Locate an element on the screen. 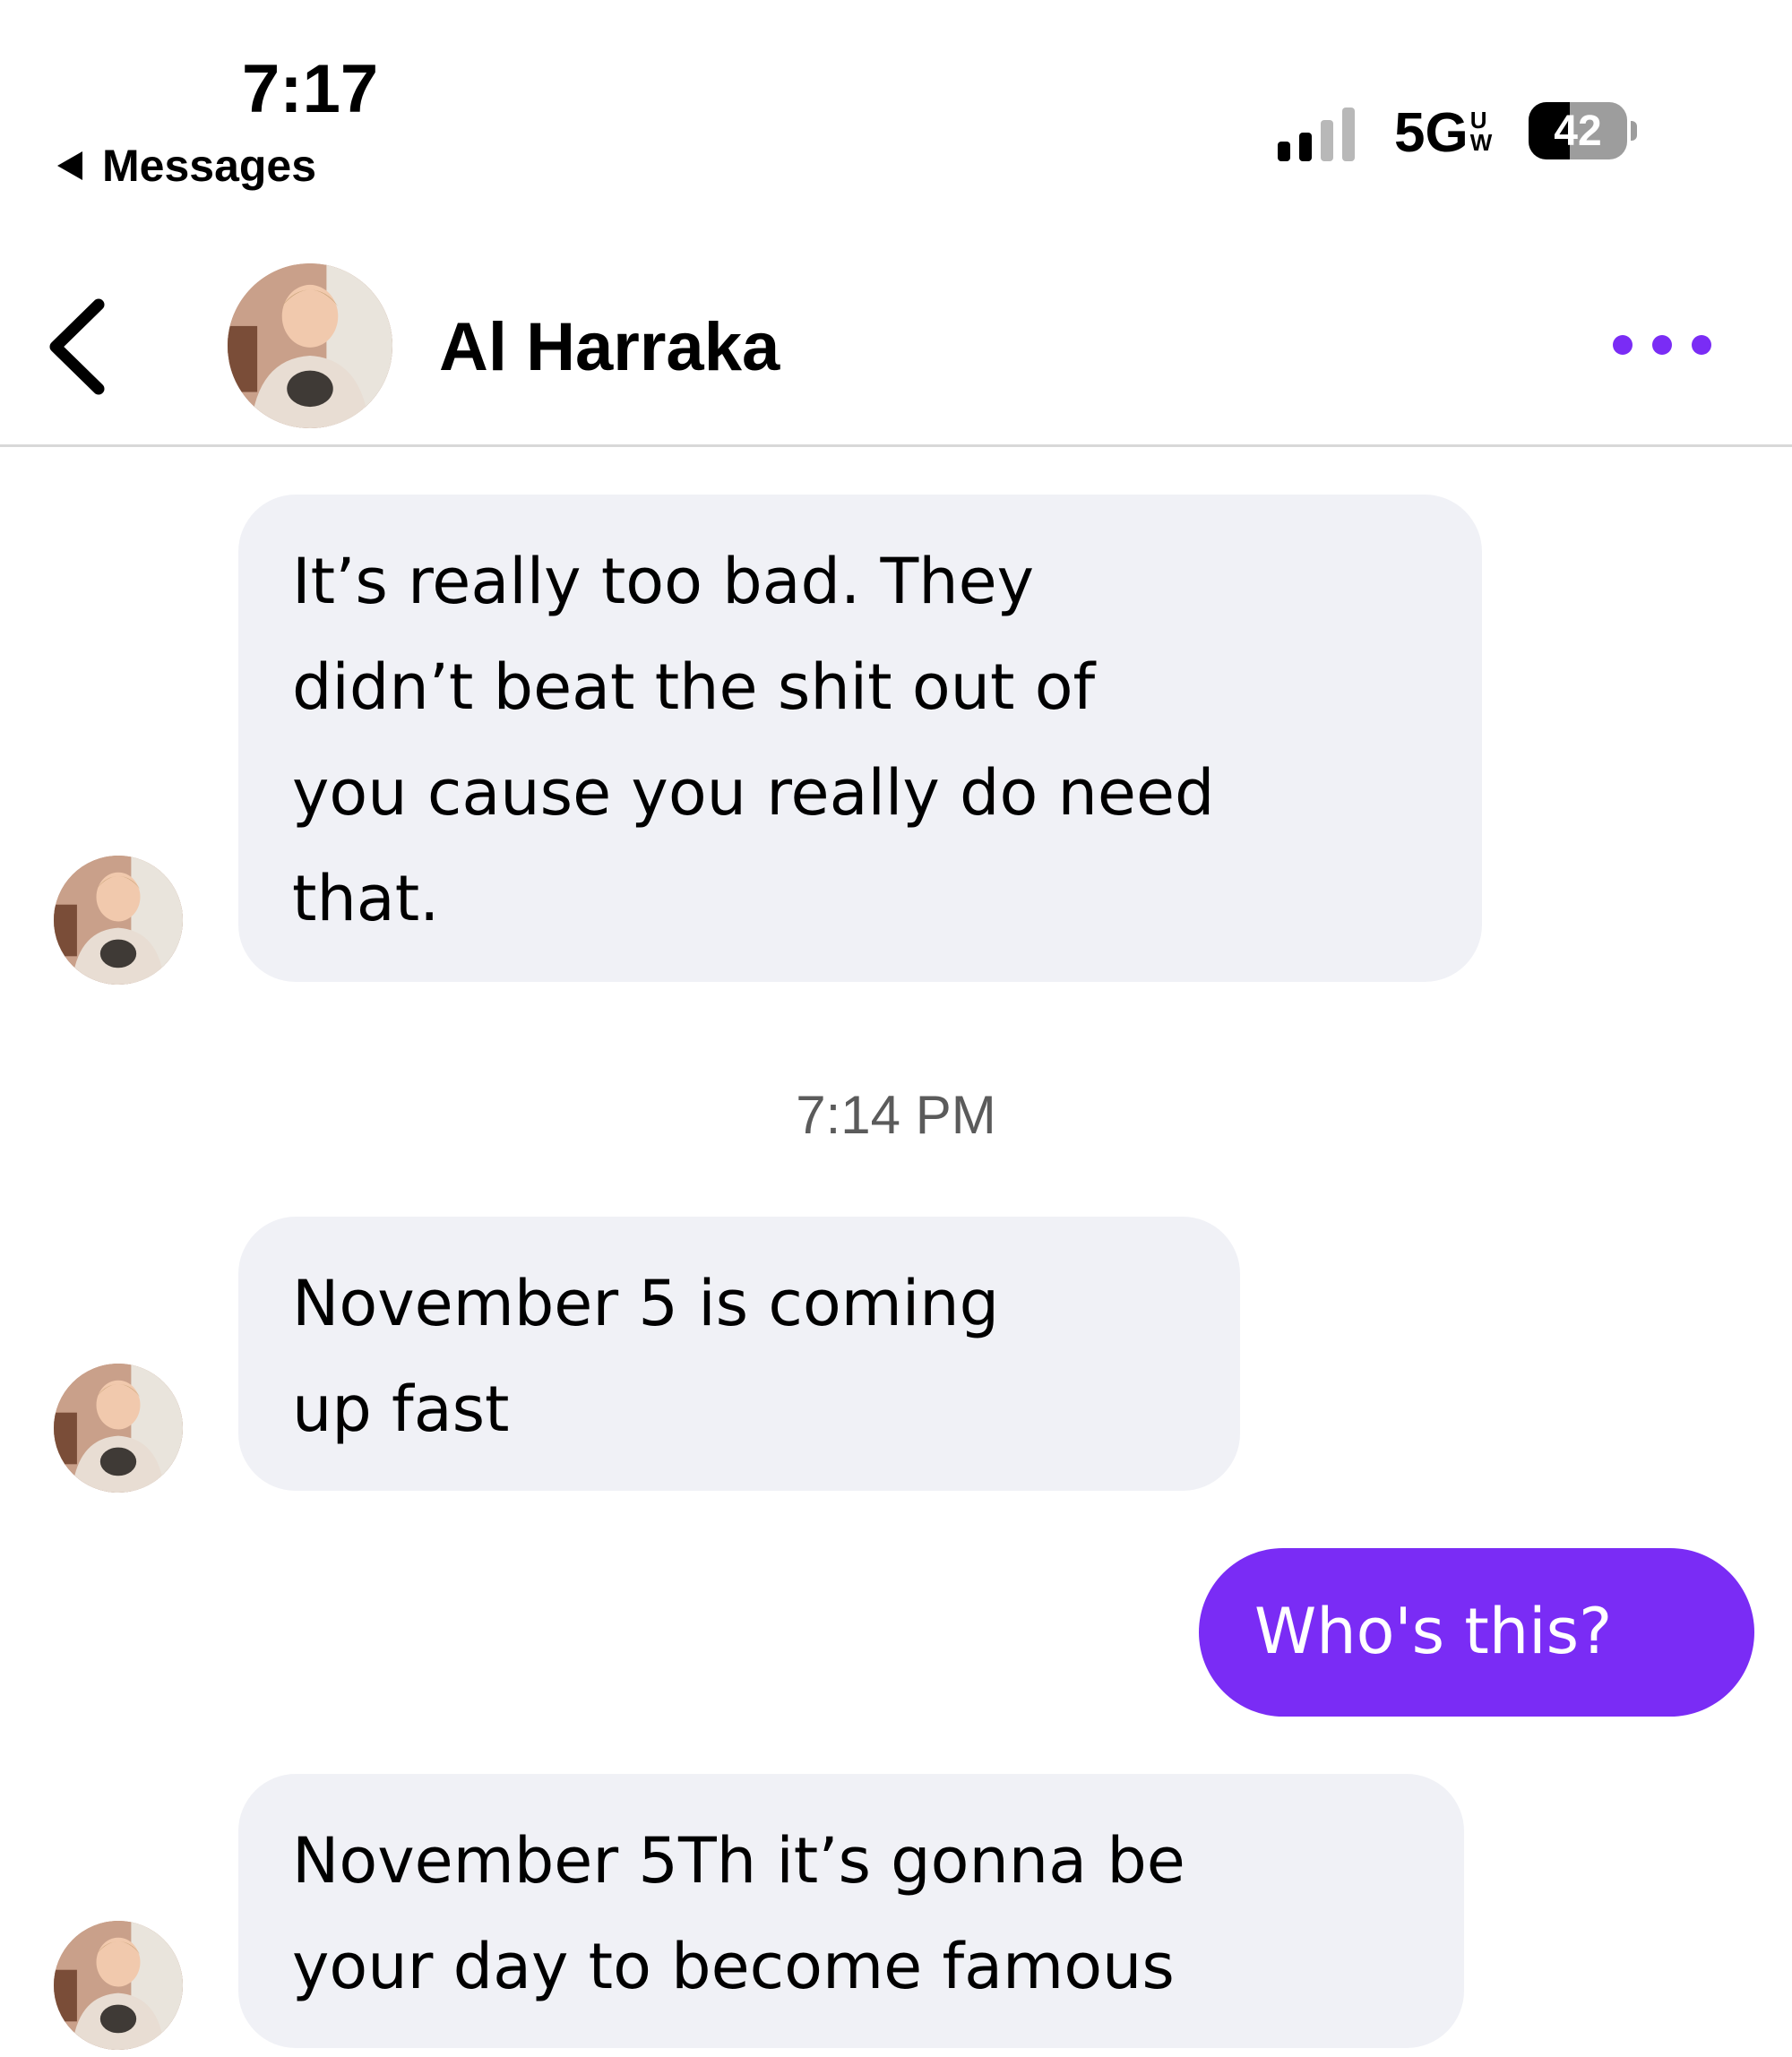 This screenshot has height=2057, width=1792. contact-avatar is located at coordinates (310, 345).